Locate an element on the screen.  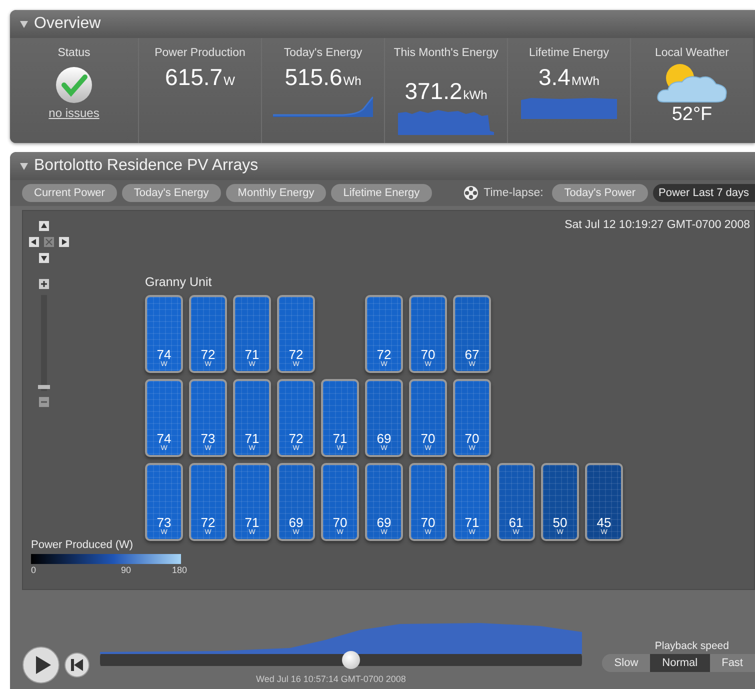
view-tab: Monthly Energy is located at coordinates (276, 193).